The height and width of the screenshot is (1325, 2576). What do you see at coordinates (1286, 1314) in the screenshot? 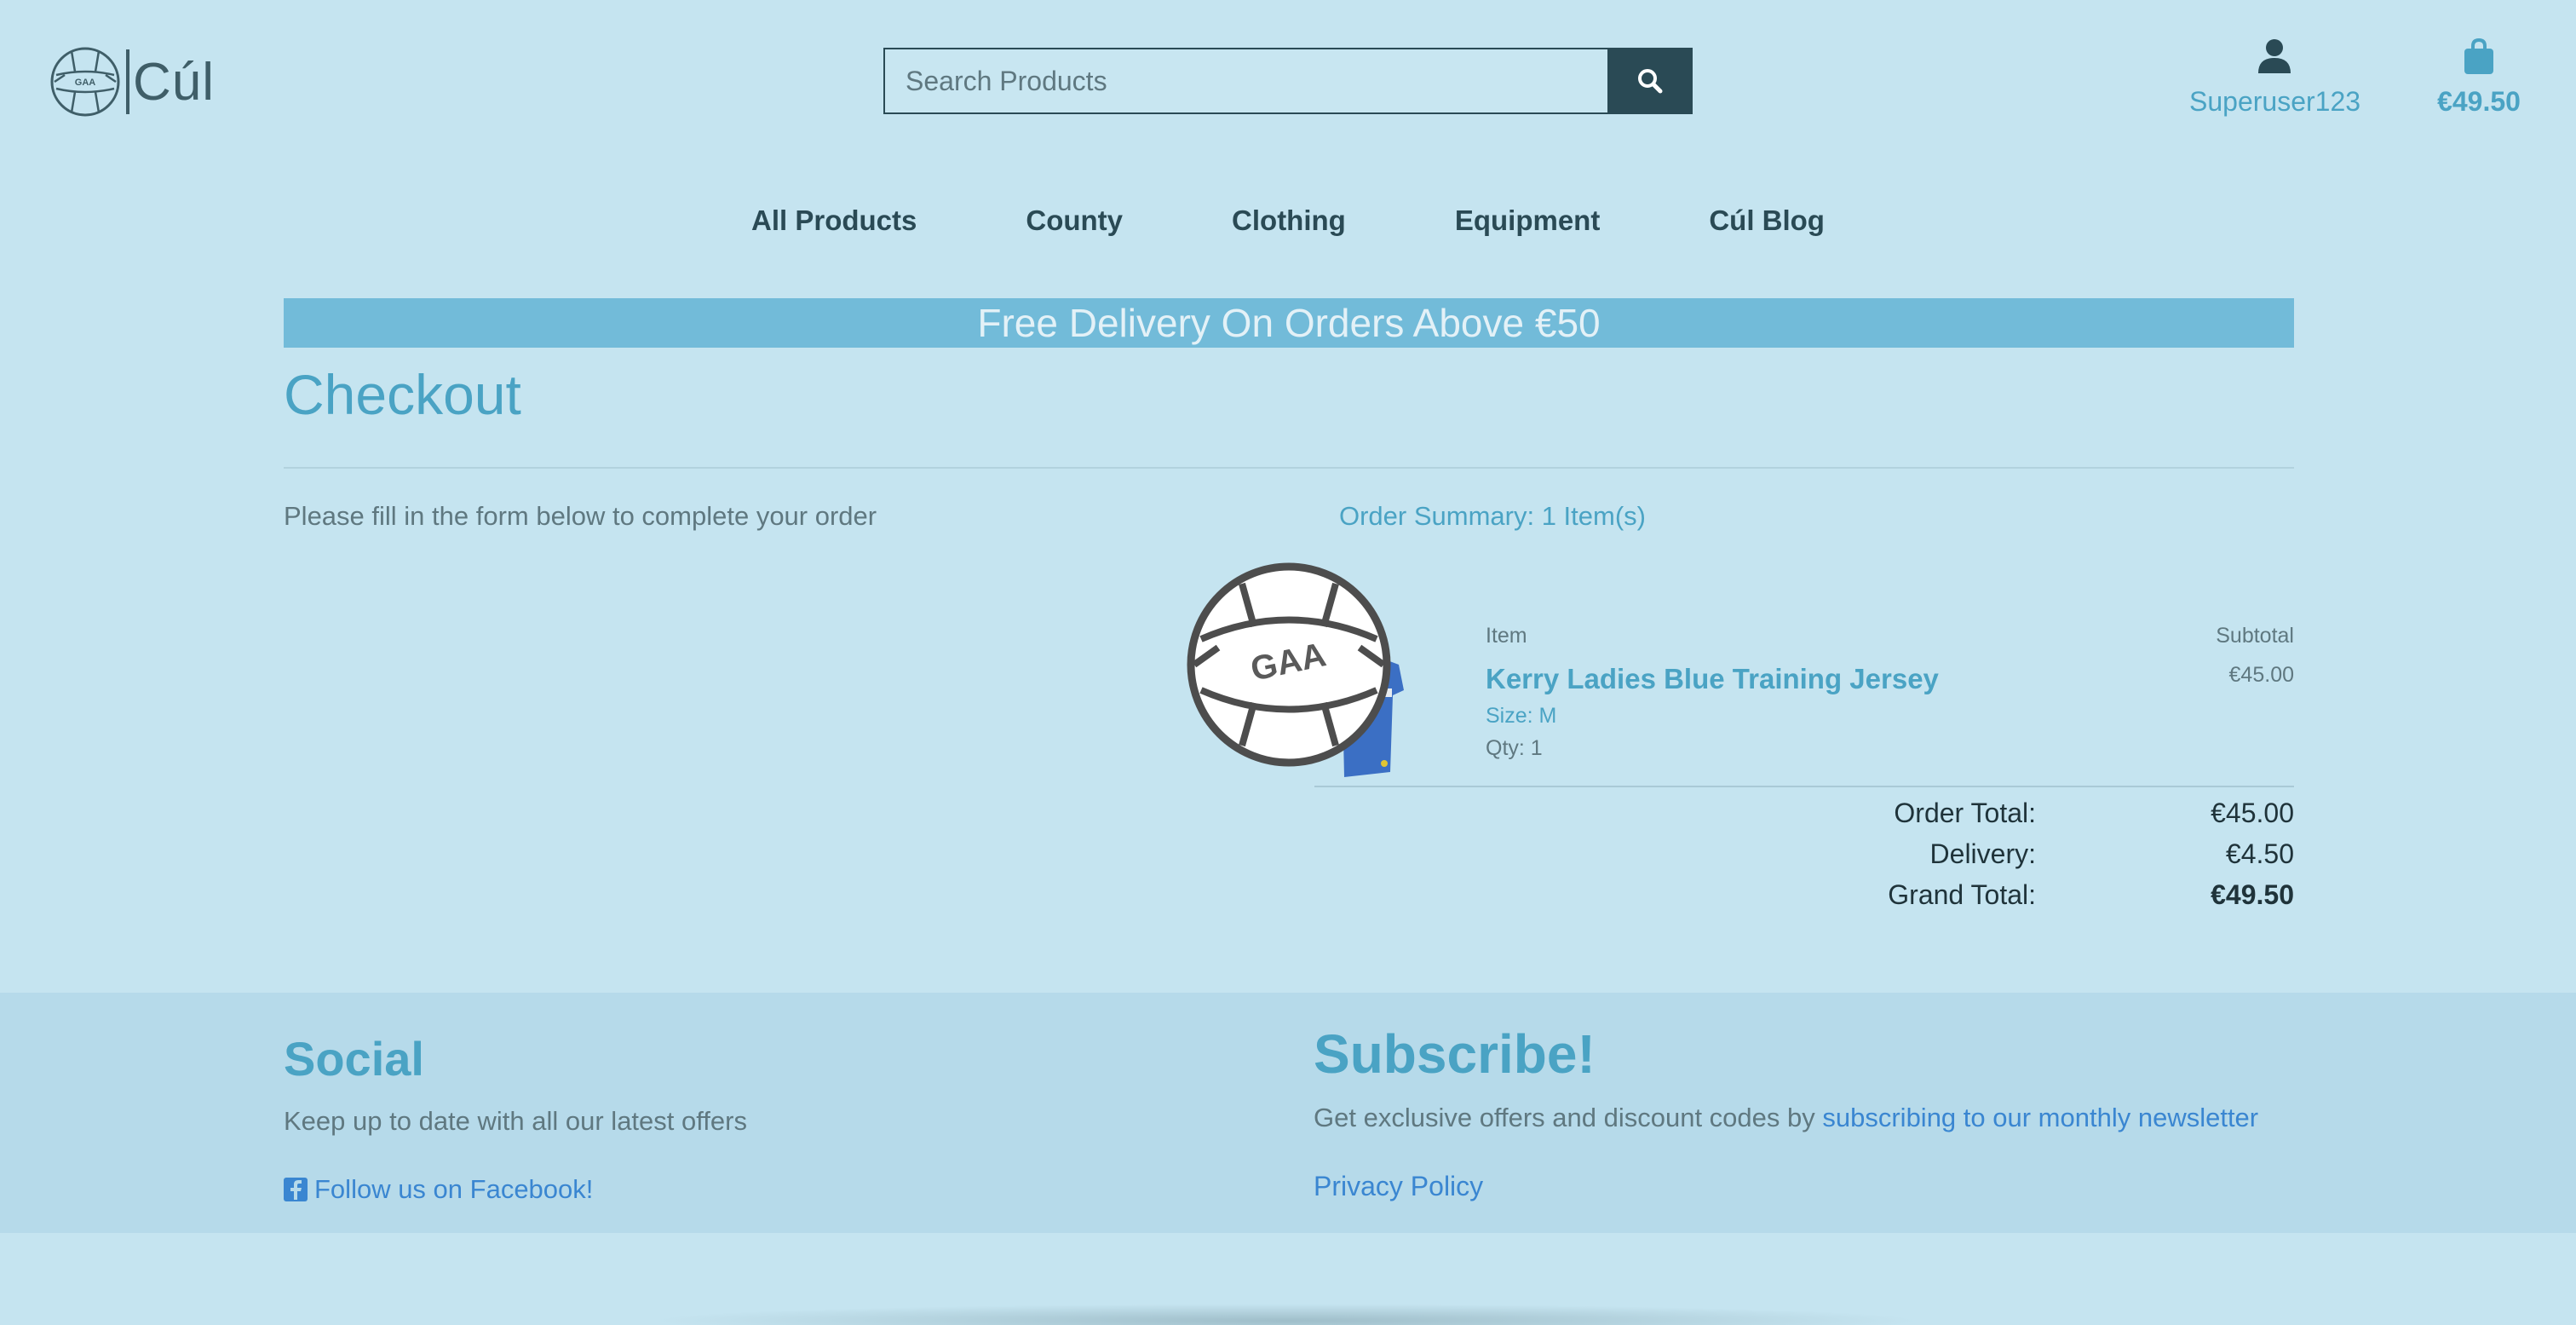
I see `page-bottom-shadow` at bounding box center [1286, 1314].